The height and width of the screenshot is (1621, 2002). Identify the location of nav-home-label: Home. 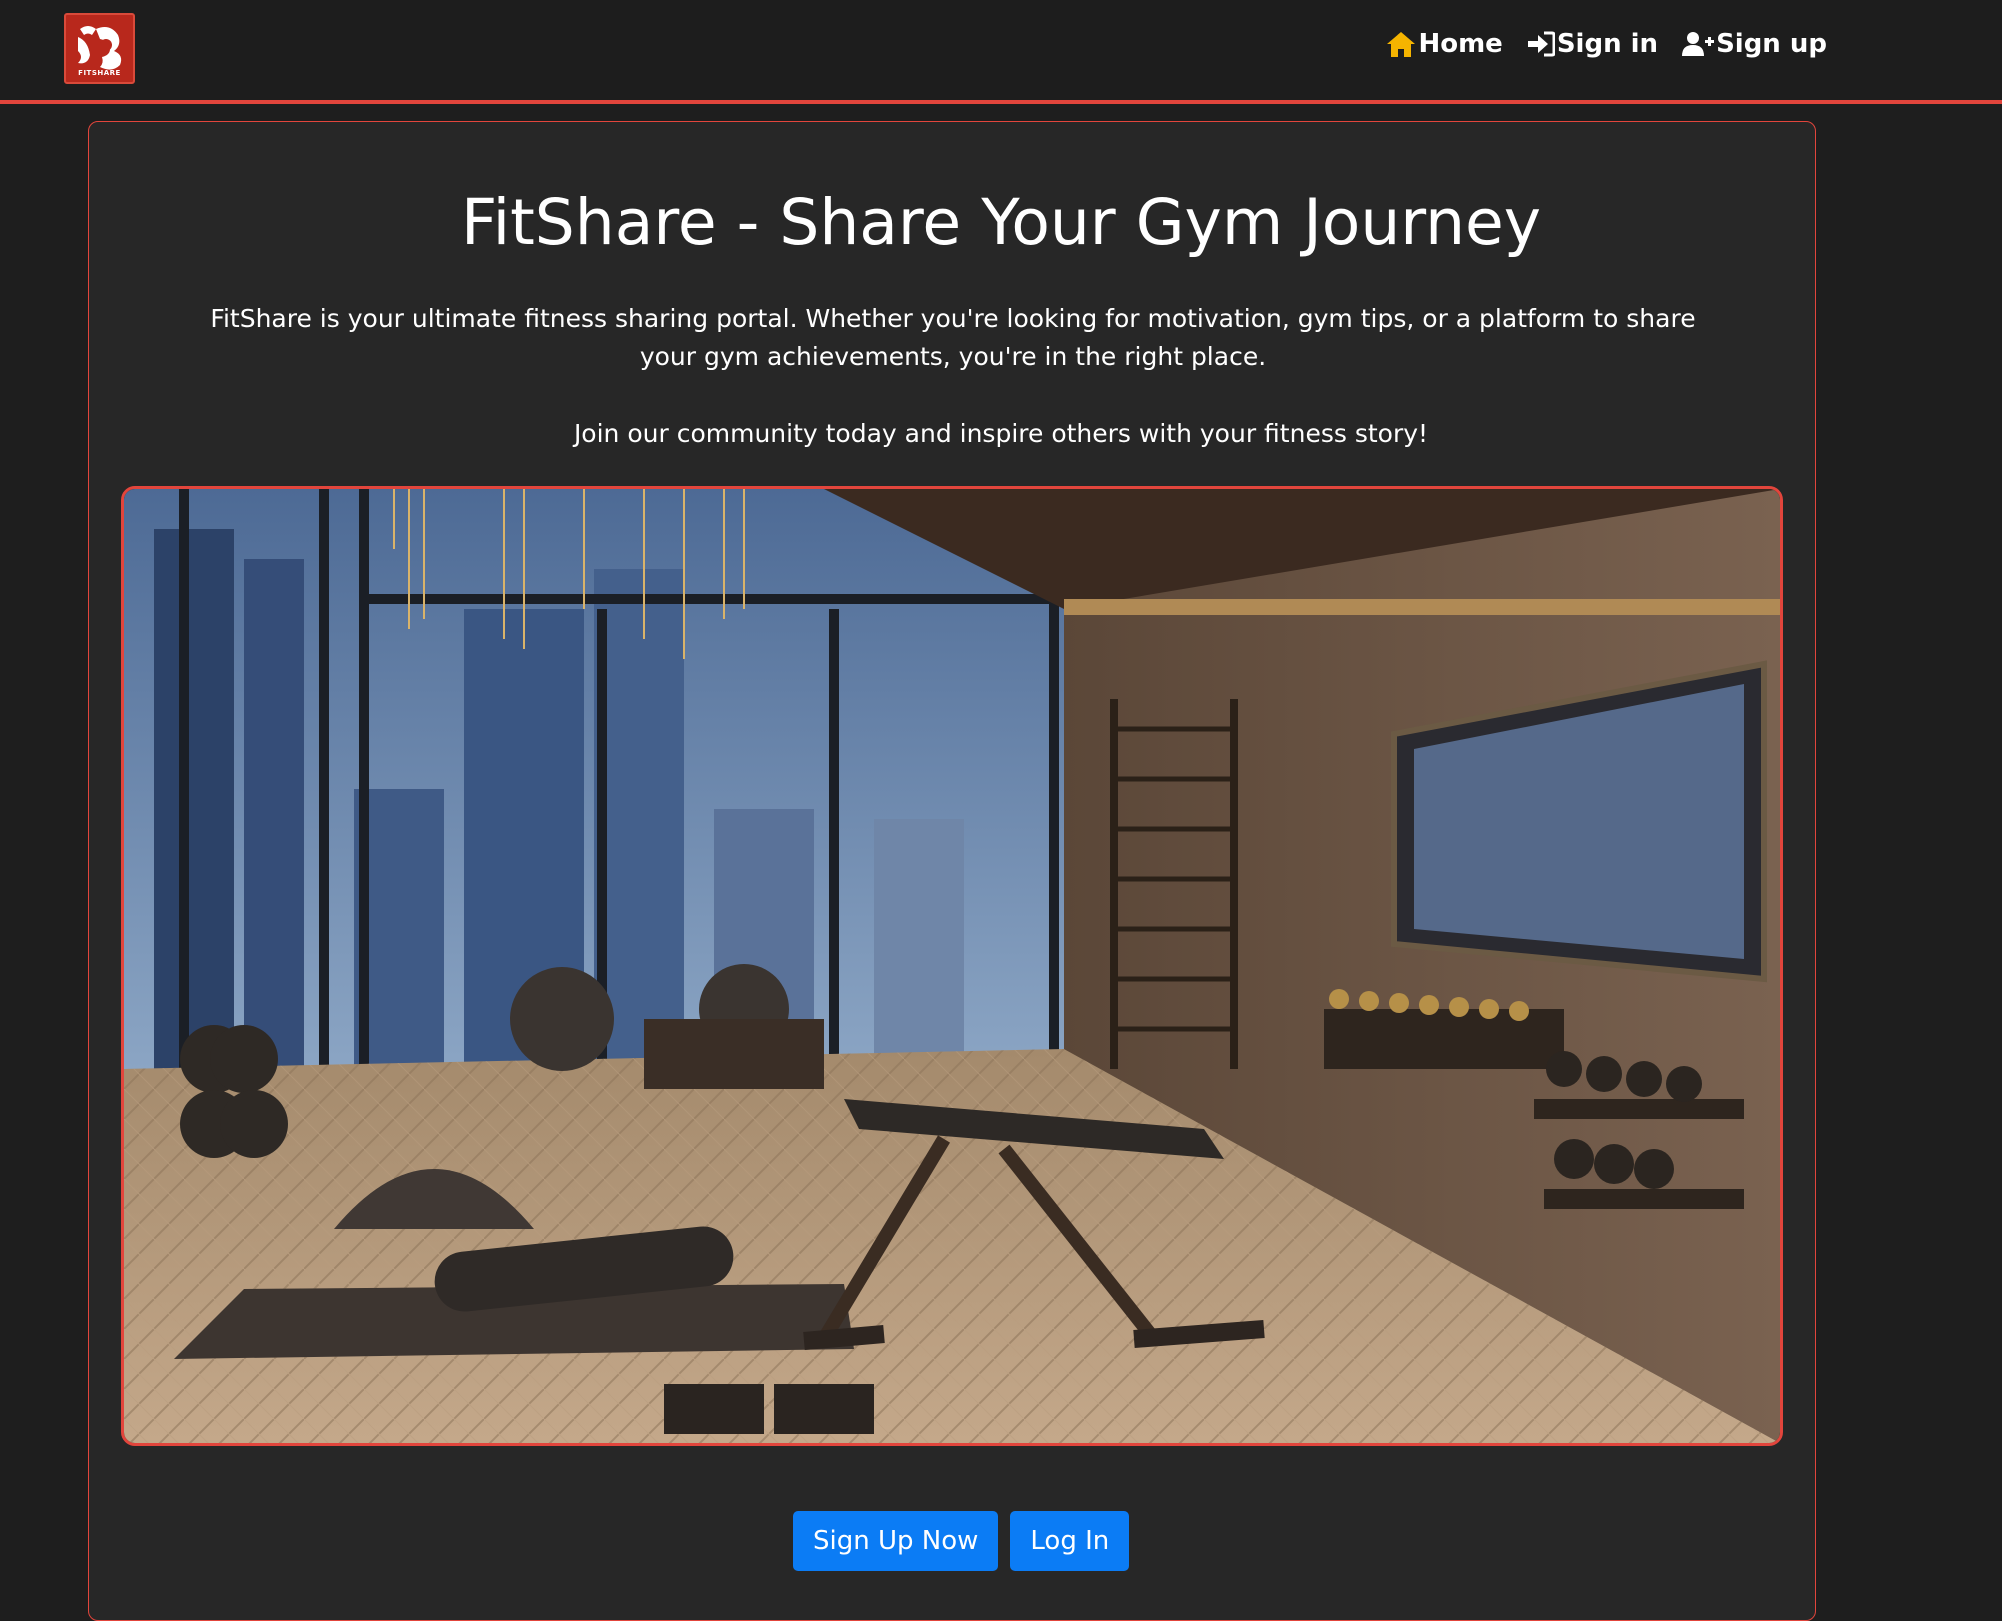
(1460, 44).